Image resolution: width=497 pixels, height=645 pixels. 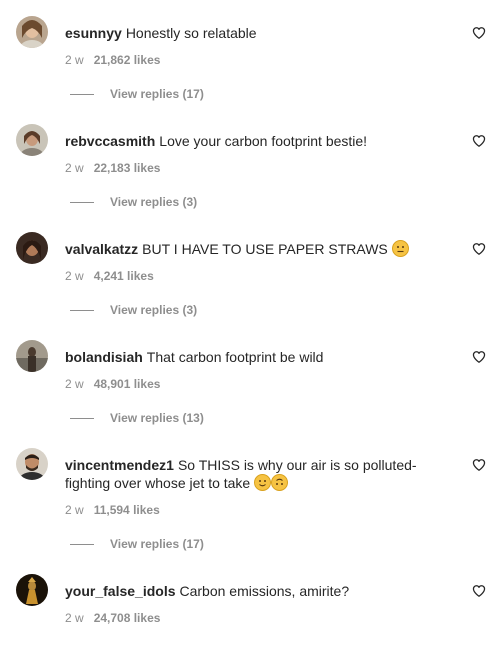 I want to click on comment-meta: 2 w 21,862 likes, so click(x=112, y=60).